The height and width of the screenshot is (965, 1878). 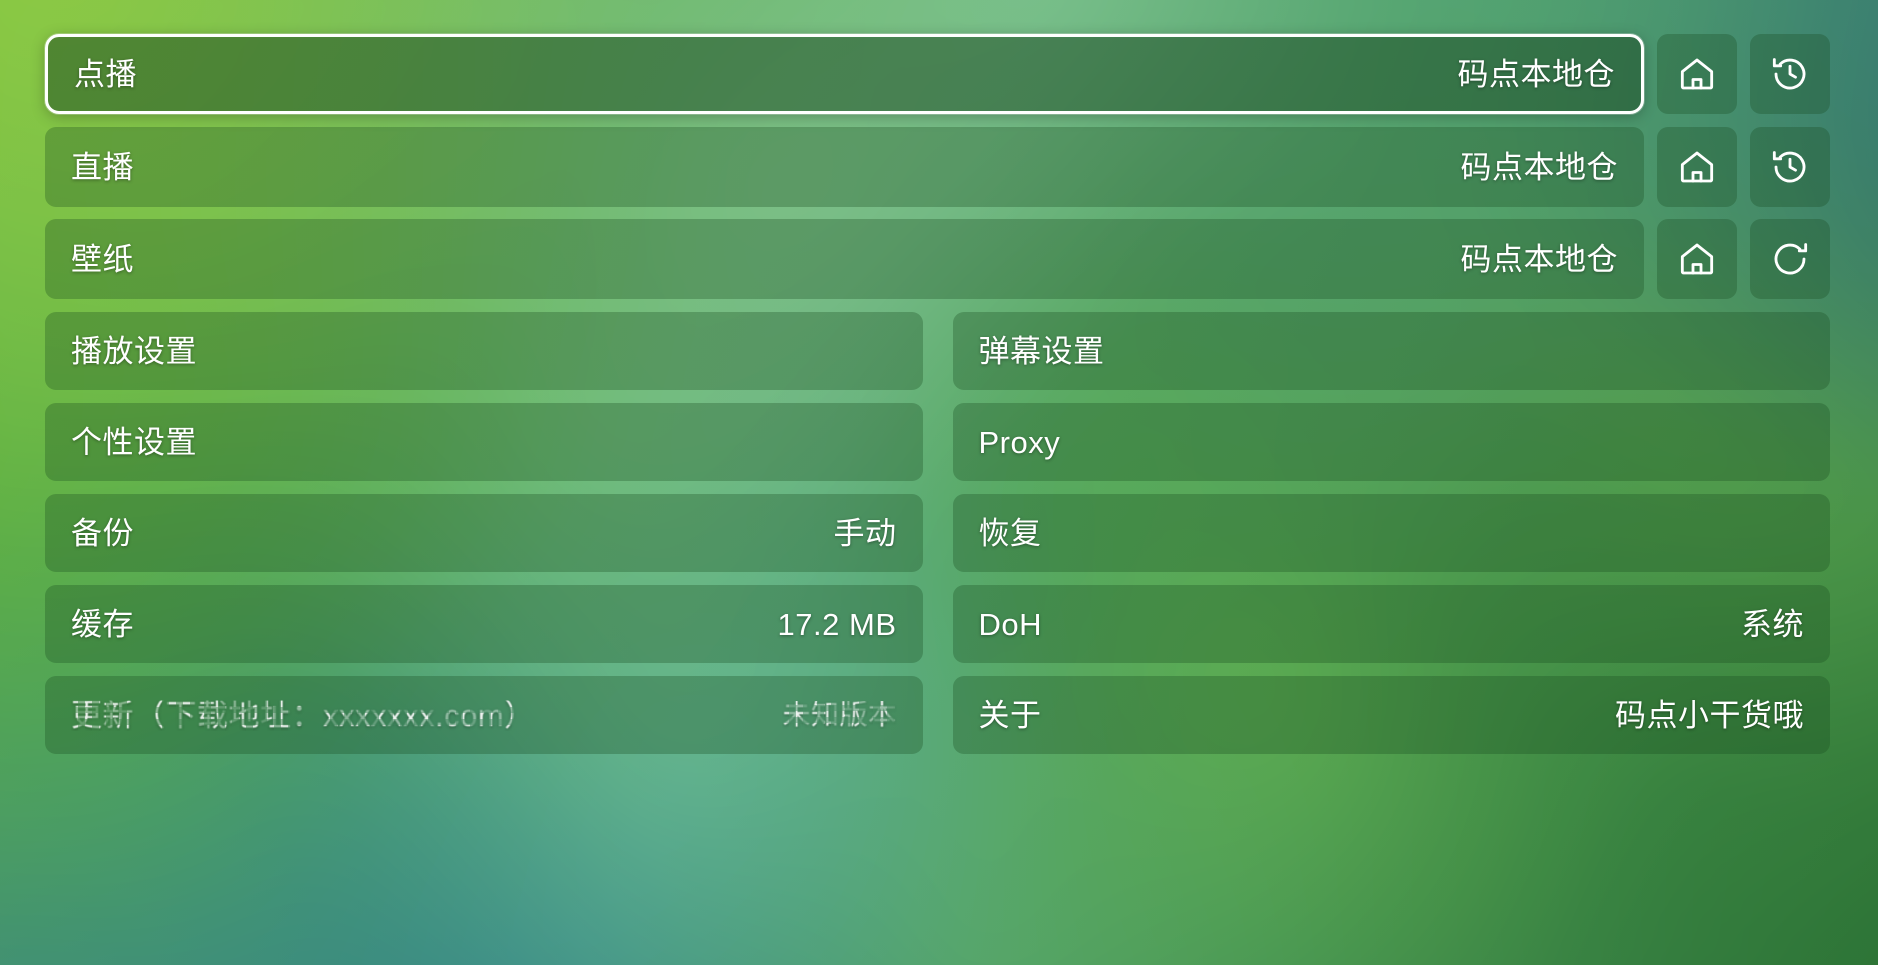 I want to click on setting-doh: DoH 系统, so click(x=1391, y=624).